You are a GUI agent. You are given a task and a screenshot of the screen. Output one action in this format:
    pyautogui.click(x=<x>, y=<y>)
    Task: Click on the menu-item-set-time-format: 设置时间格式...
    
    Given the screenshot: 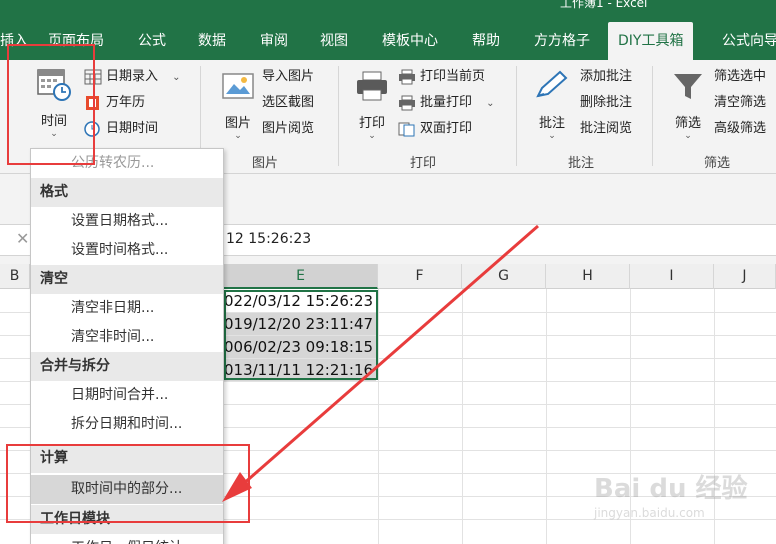 What is the action you would take?
    pyautogui.click(x=127, y=250)
    